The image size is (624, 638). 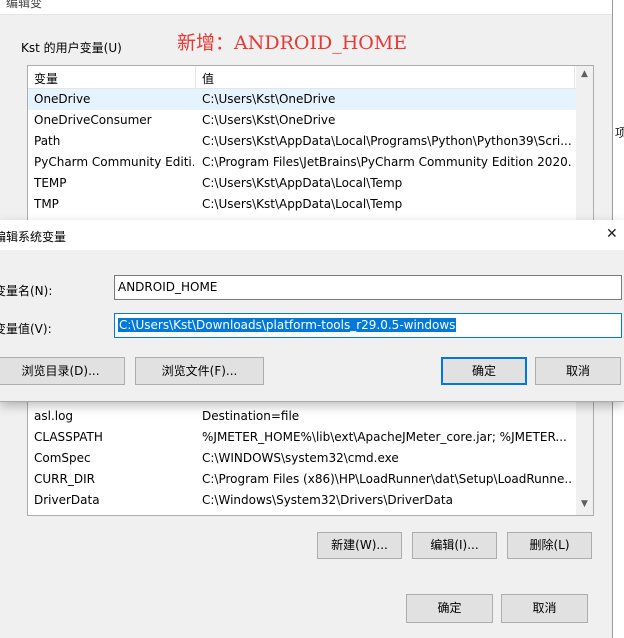 What do you see at coordinates (62, 99) in the screenshot?
I see `variable-name-cell: OneDrive` at bounding box center [62, 99].